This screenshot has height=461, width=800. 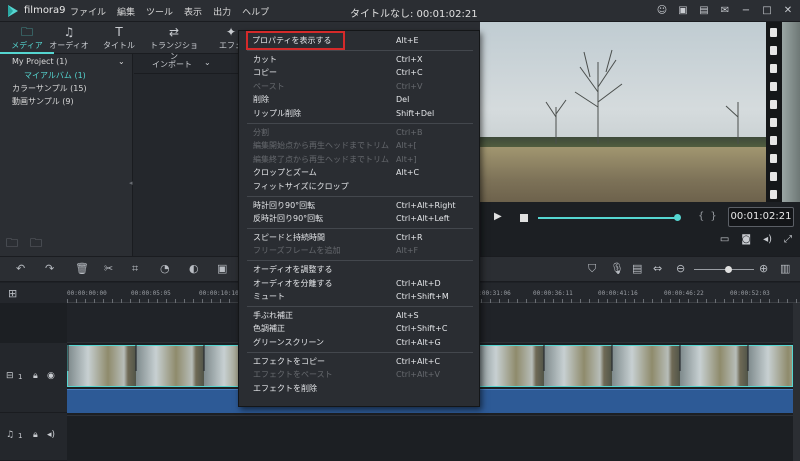 I want to click on menu-export: 出力, so click(x=222, y=11).